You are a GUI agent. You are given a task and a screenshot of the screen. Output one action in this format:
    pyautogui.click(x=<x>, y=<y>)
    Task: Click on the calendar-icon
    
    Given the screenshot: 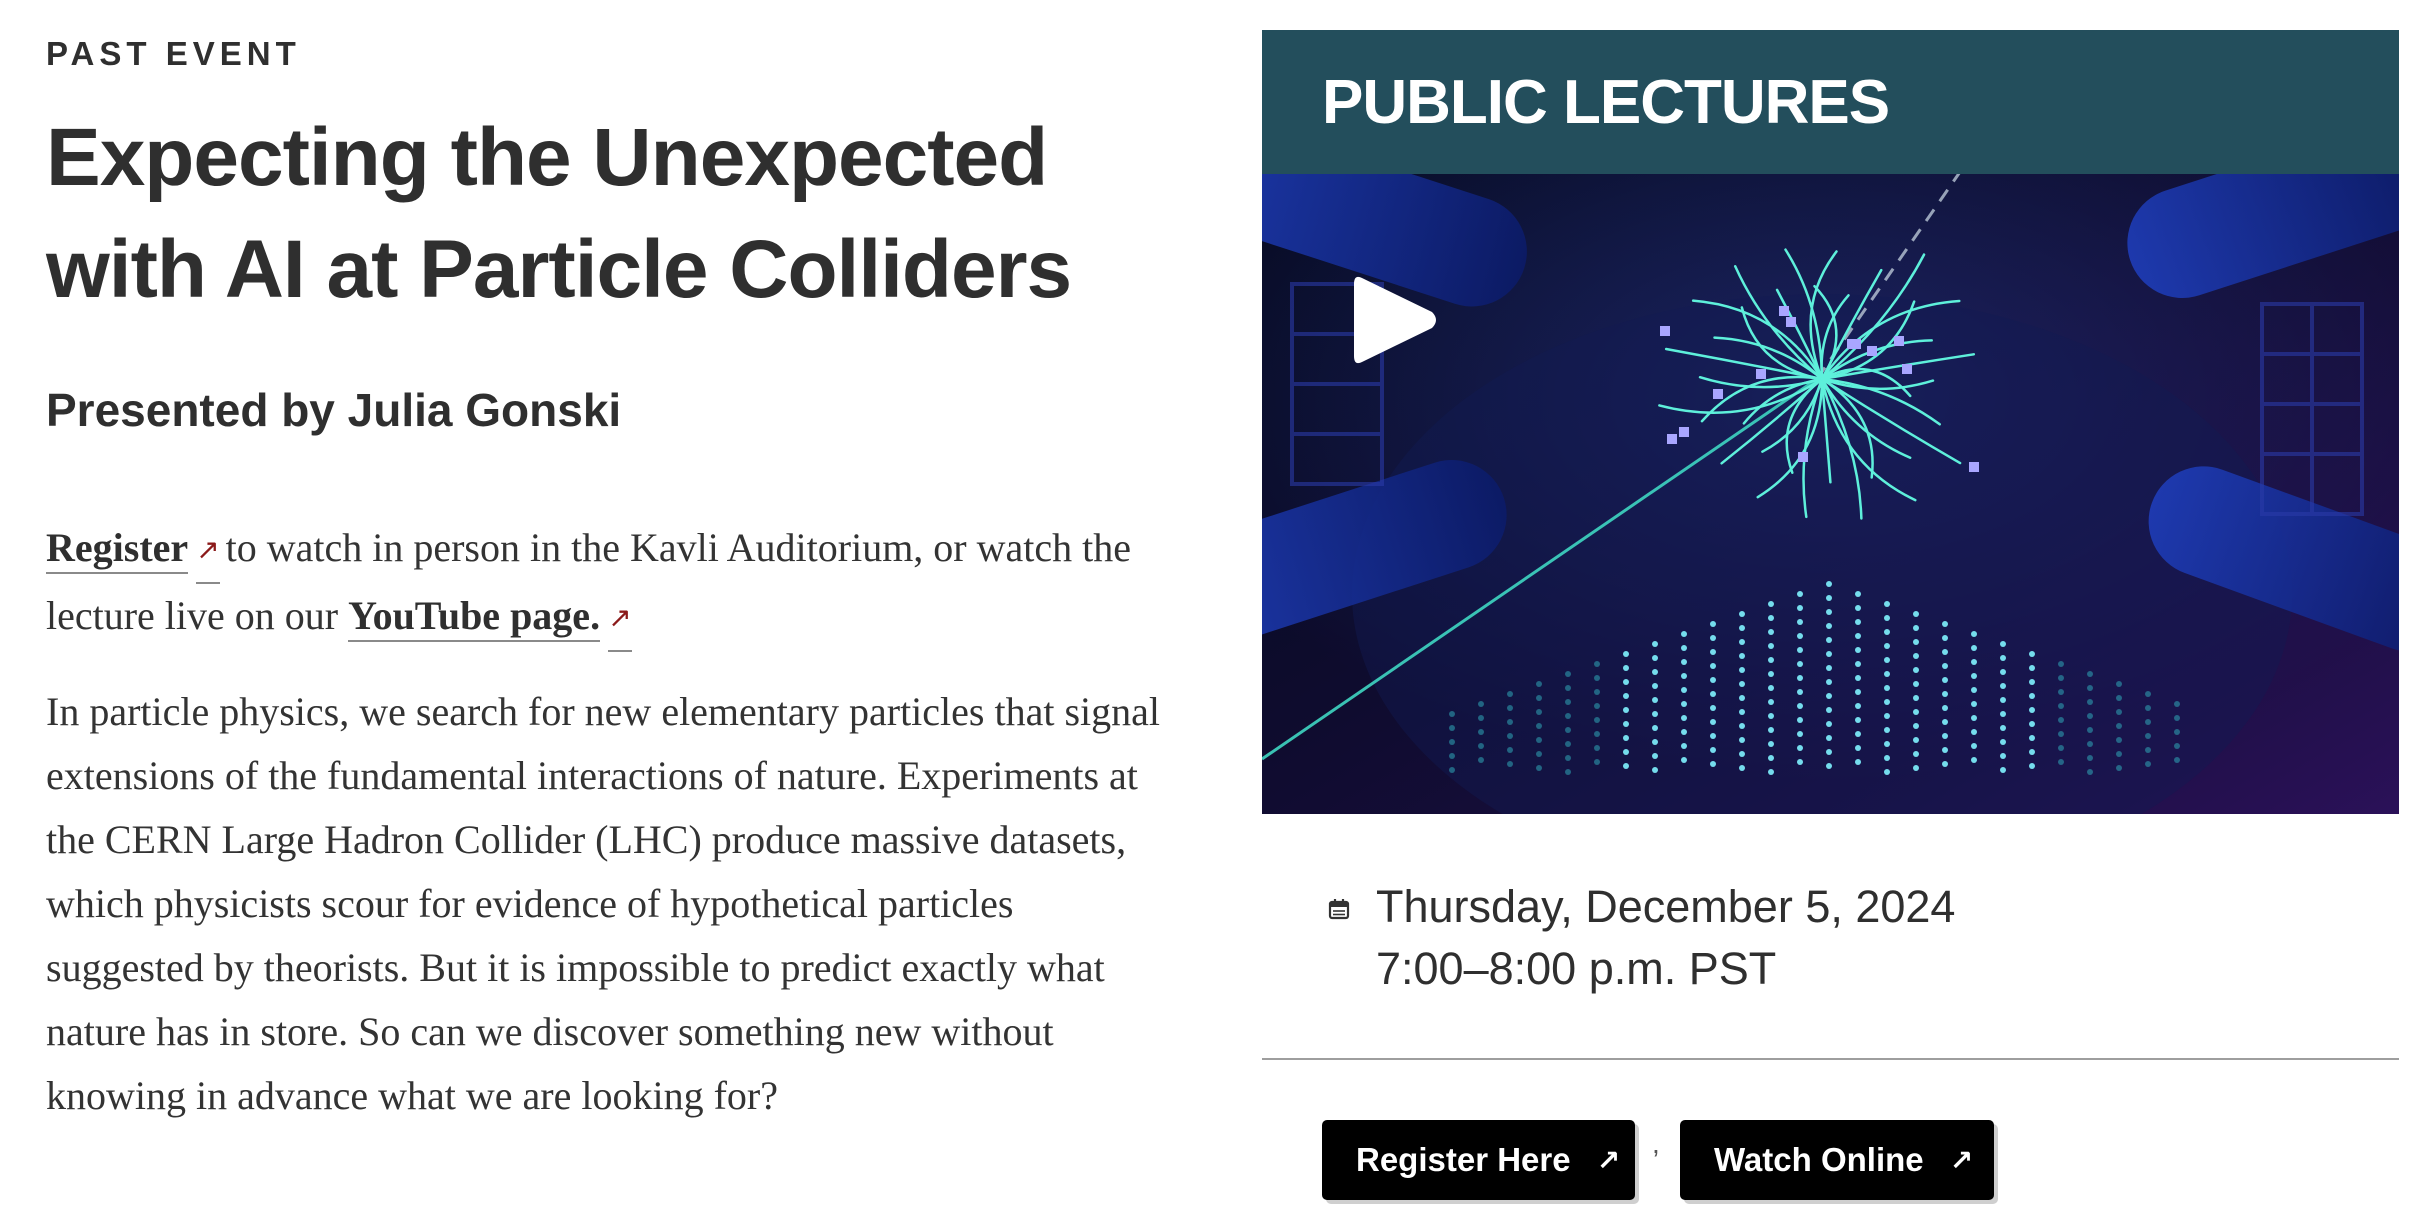 What is the action you would take?
    pyautogui.click(x=1339, y=909)
    